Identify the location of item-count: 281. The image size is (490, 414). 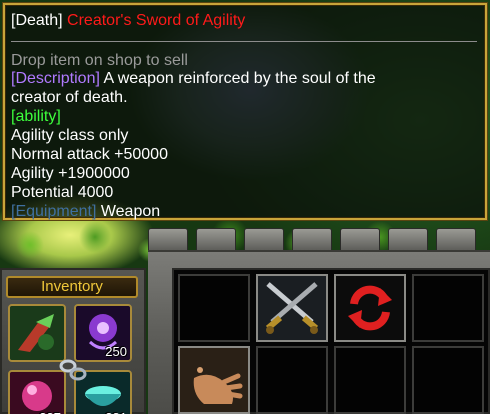
(116, 412).